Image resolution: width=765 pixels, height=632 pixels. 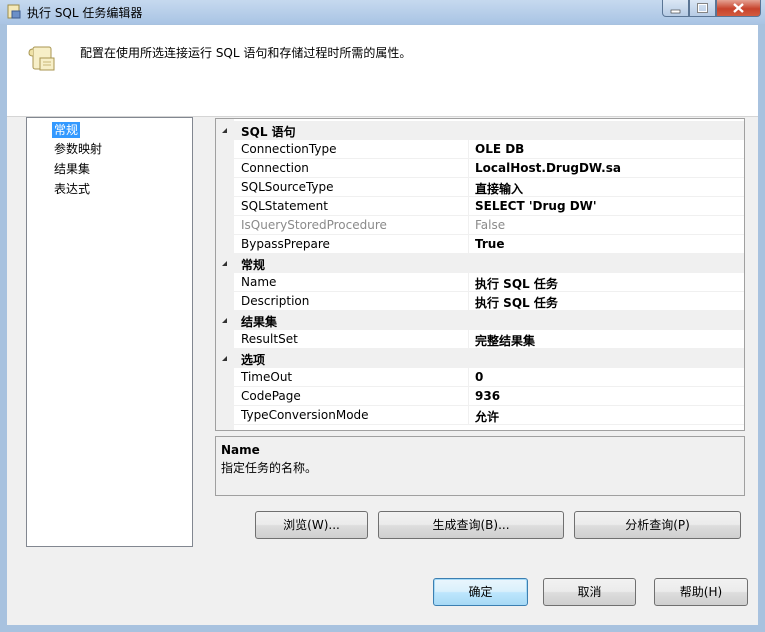 I want to click on category-label: 结果集, so click(x=259, y=322).